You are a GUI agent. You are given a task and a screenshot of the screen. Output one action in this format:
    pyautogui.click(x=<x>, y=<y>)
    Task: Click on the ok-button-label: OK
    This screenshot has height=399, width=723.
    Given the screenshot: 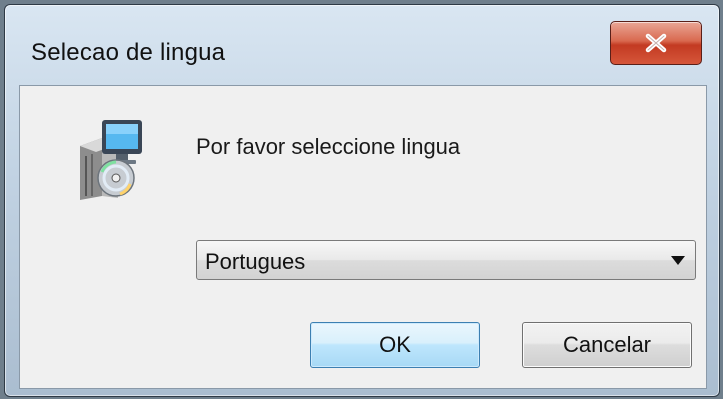 What is the action you would take?
    pyautogui.click(x=395, y=344)
    